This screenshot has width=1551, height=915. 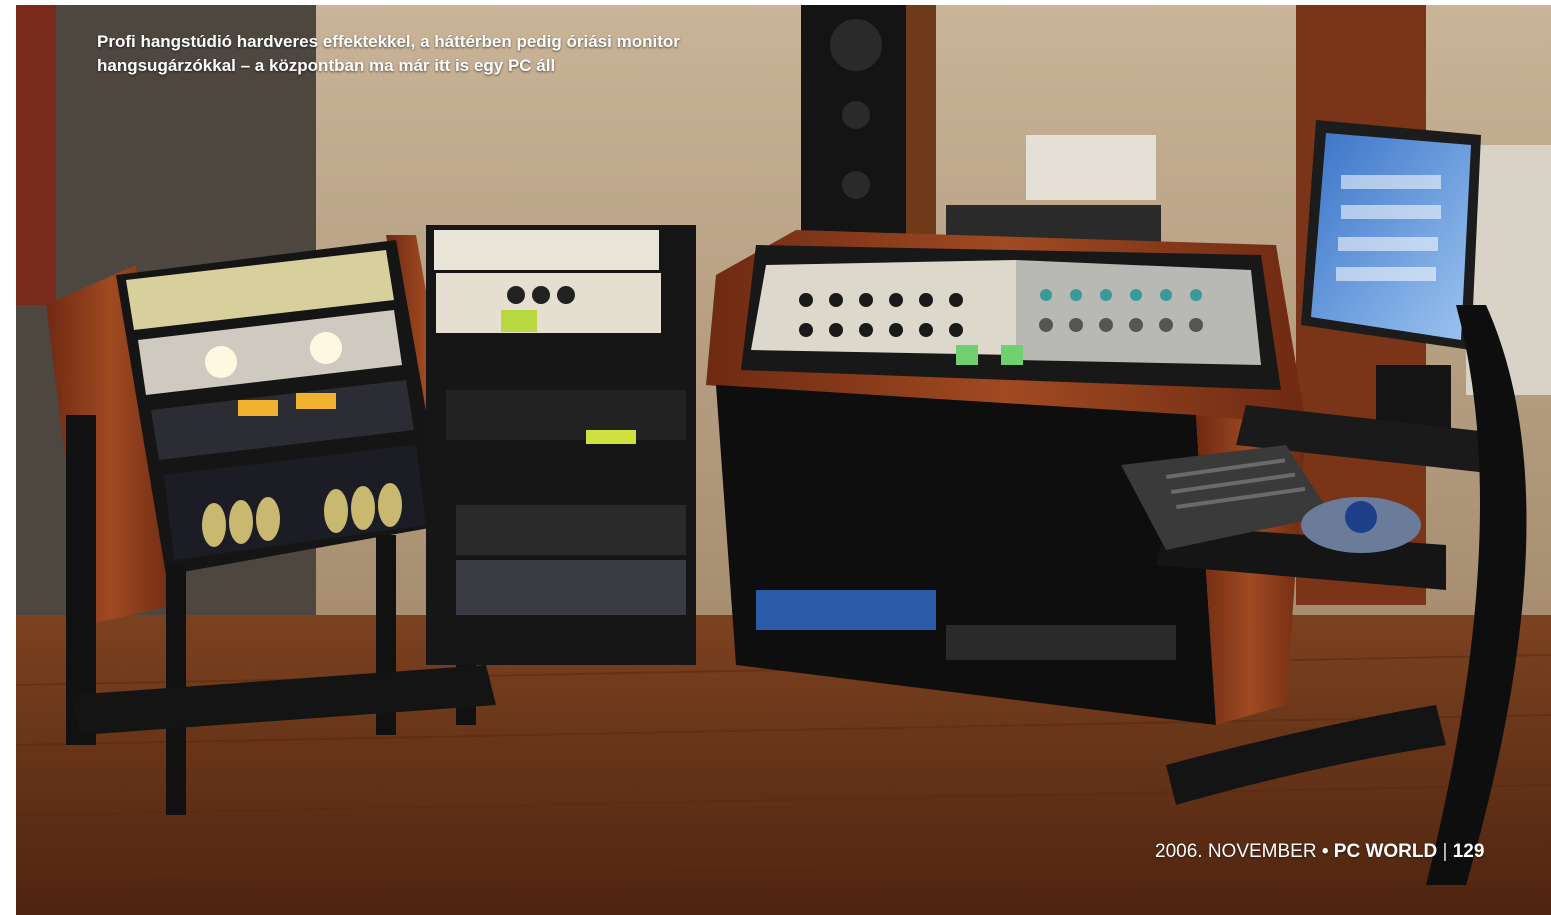 I want to click on folio-date: 2006. NOVEMBER, so click(x=1236, y=851).